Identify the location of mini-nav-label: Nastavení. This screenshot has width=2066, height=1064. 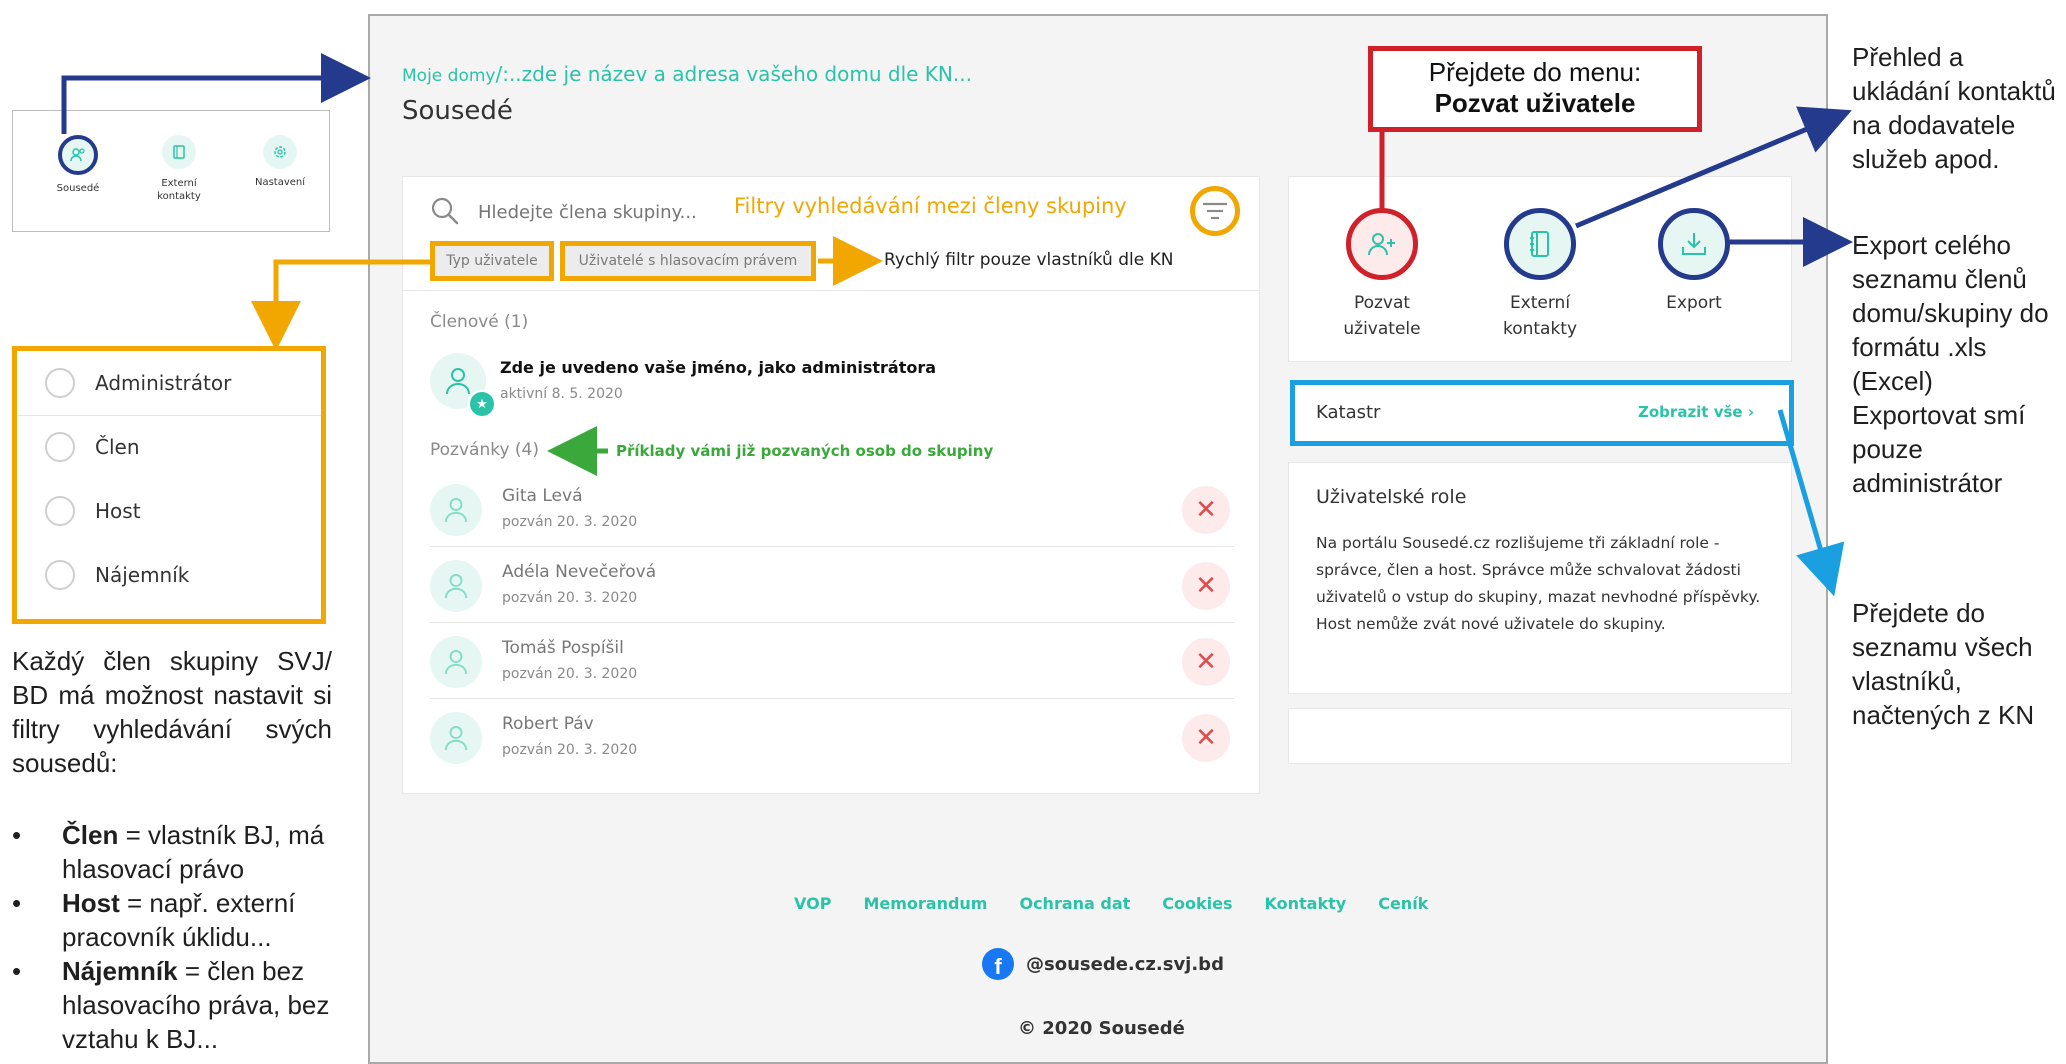
(280, 182).